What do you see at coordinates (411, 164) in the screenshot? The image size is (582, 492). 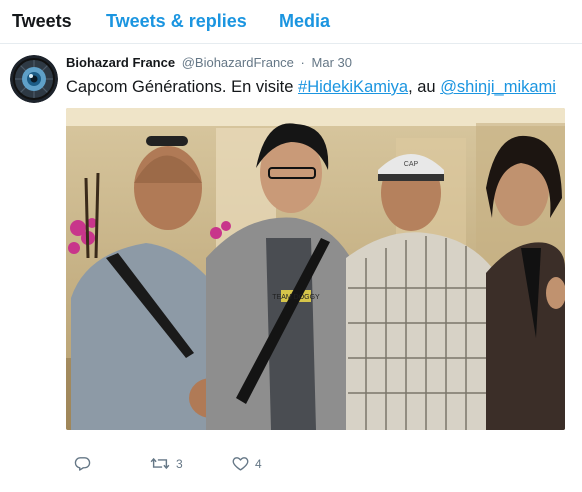 I see `cap-logo: CAP` at bounding box center [411, 164].